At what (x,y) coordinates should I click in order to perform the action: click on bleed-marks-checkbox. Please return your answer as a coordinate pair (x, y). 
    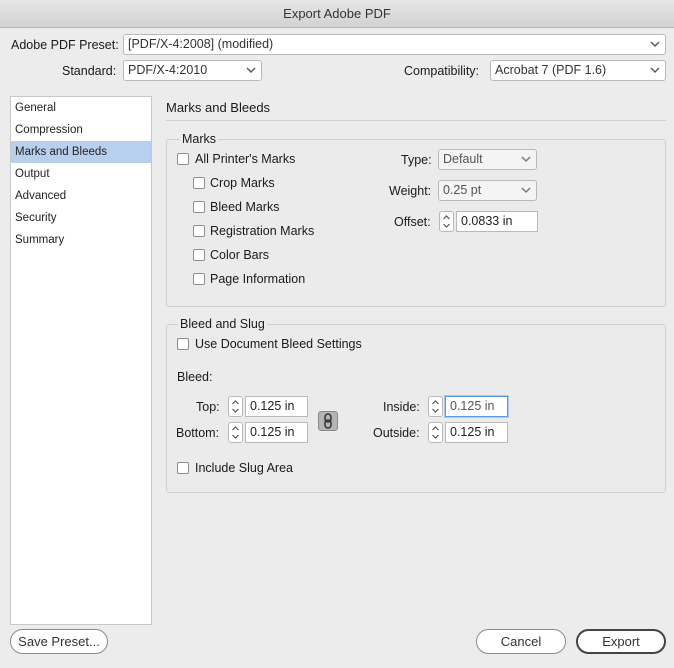
    Looking at the image, I should click on (199, 207).